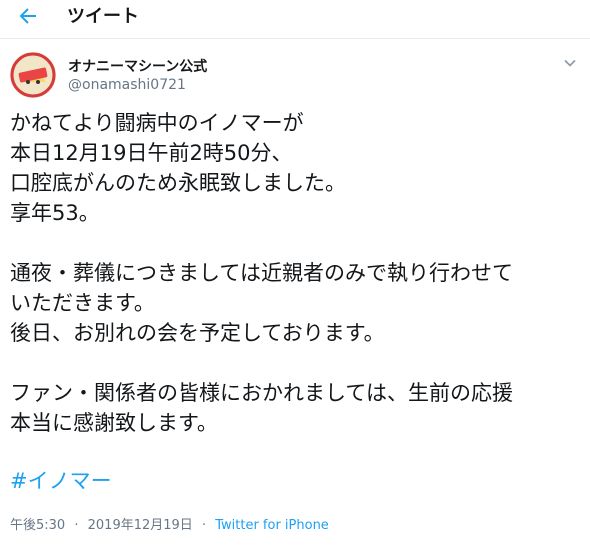 The height and width of the screenshot is (545, 590). What do you see at coordinates (272, 525) in the screenshot?
I see `tweet-source-link: Twitter for iPhone` at bounding box center [272, 525].